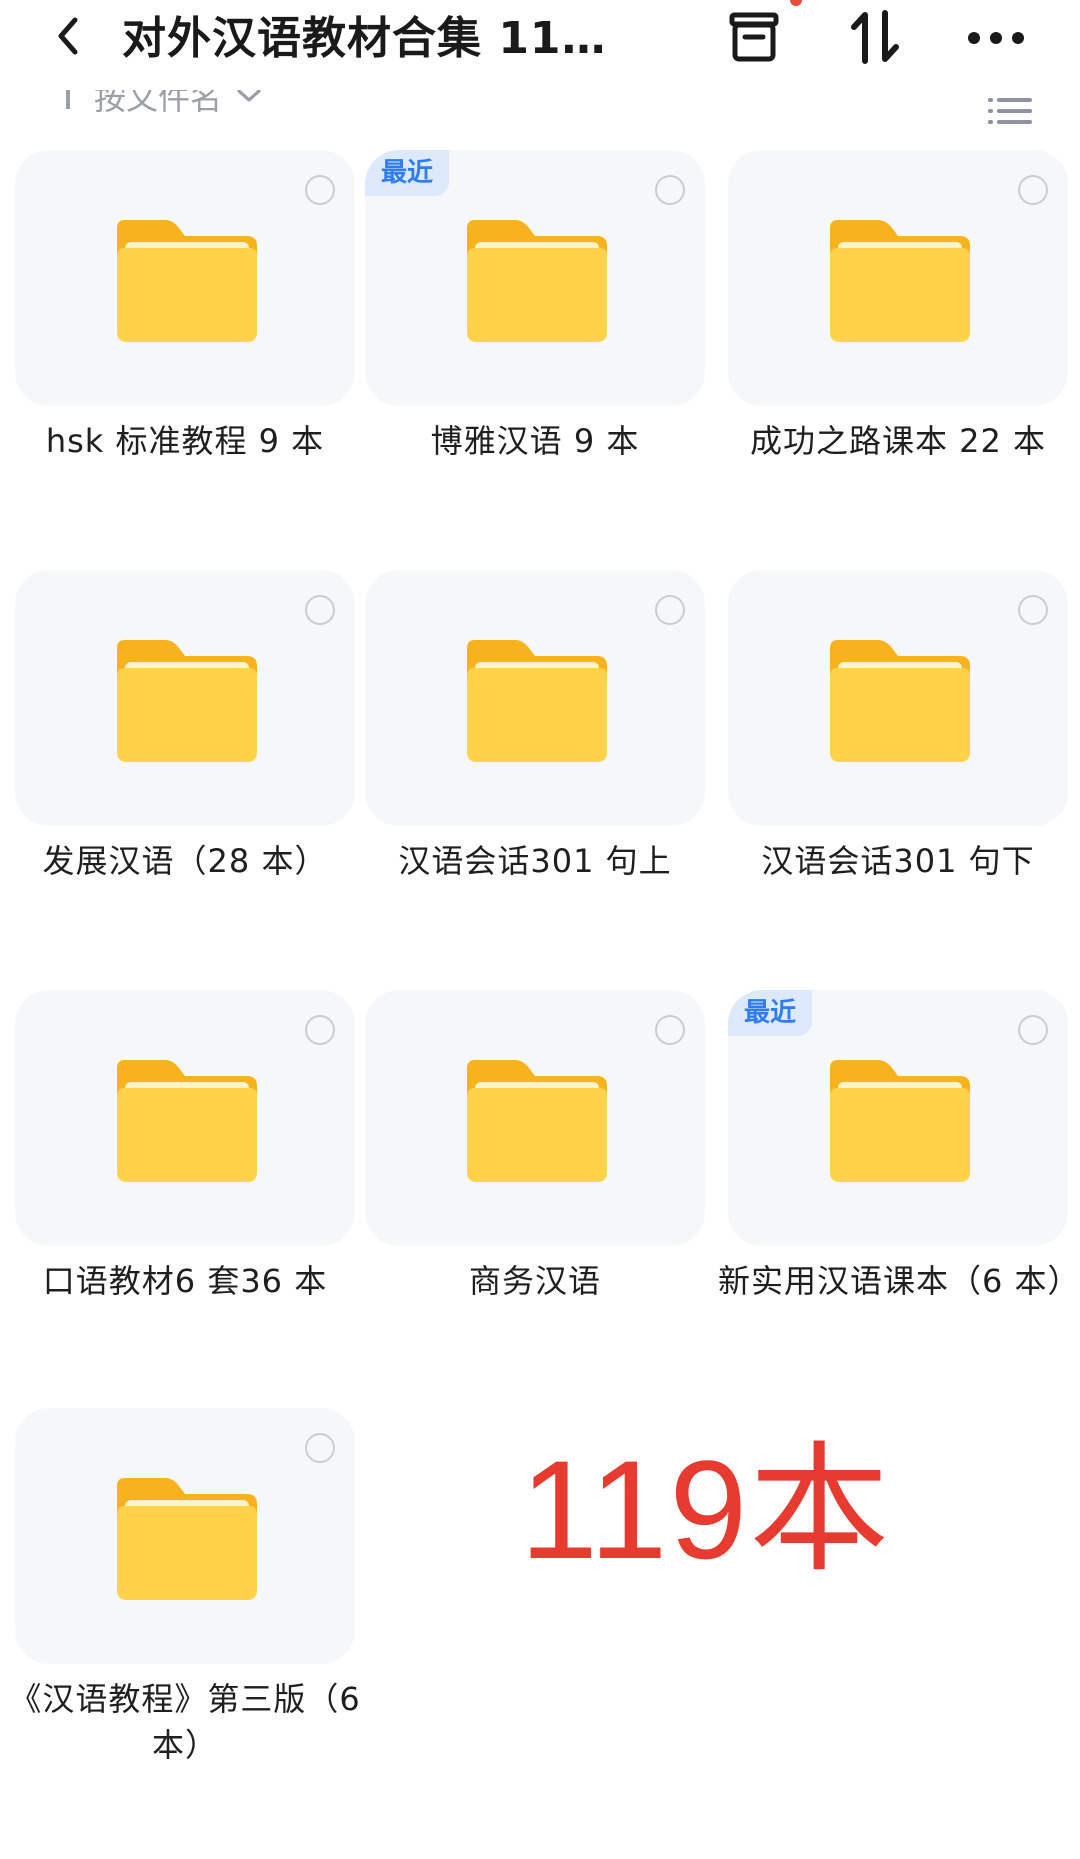 This screenshot has height=1859, width=1080. I want to click on folder-item: hsk 标准教程 9 本, so click(185, 355).